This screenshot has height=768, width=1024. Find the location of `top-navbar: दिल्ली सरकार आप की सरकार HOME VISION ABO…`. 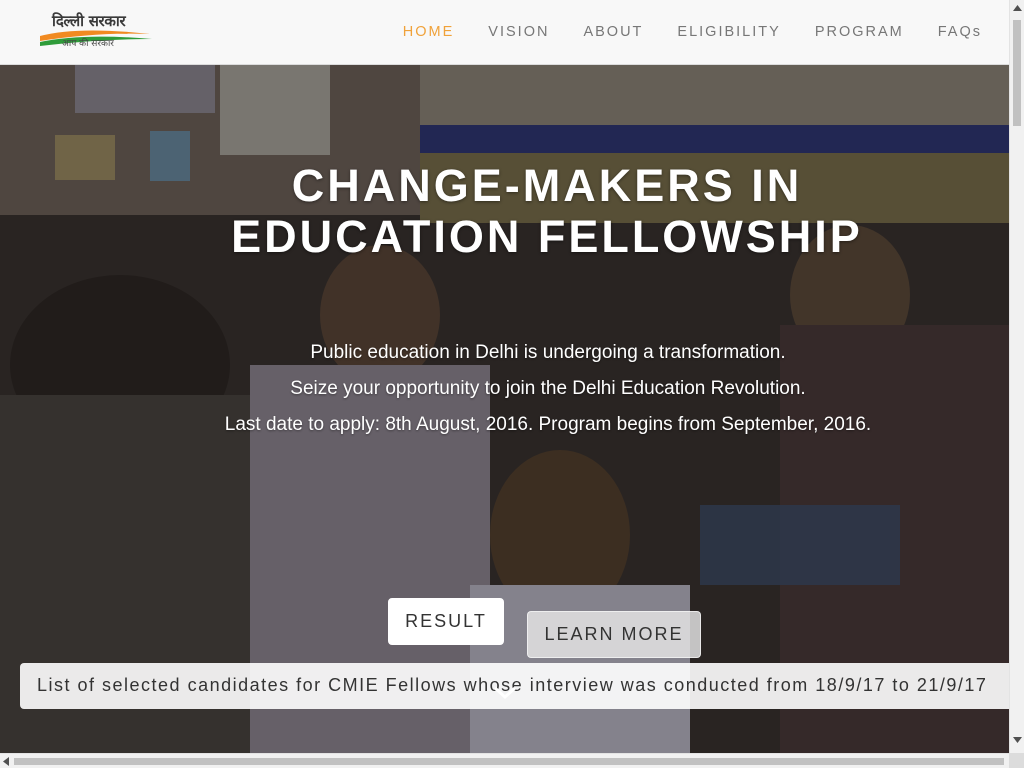

top-navbar: दिल्ली सरकार आप की सरकार HOME VISION ABO… is located at coordinates (504, 32).